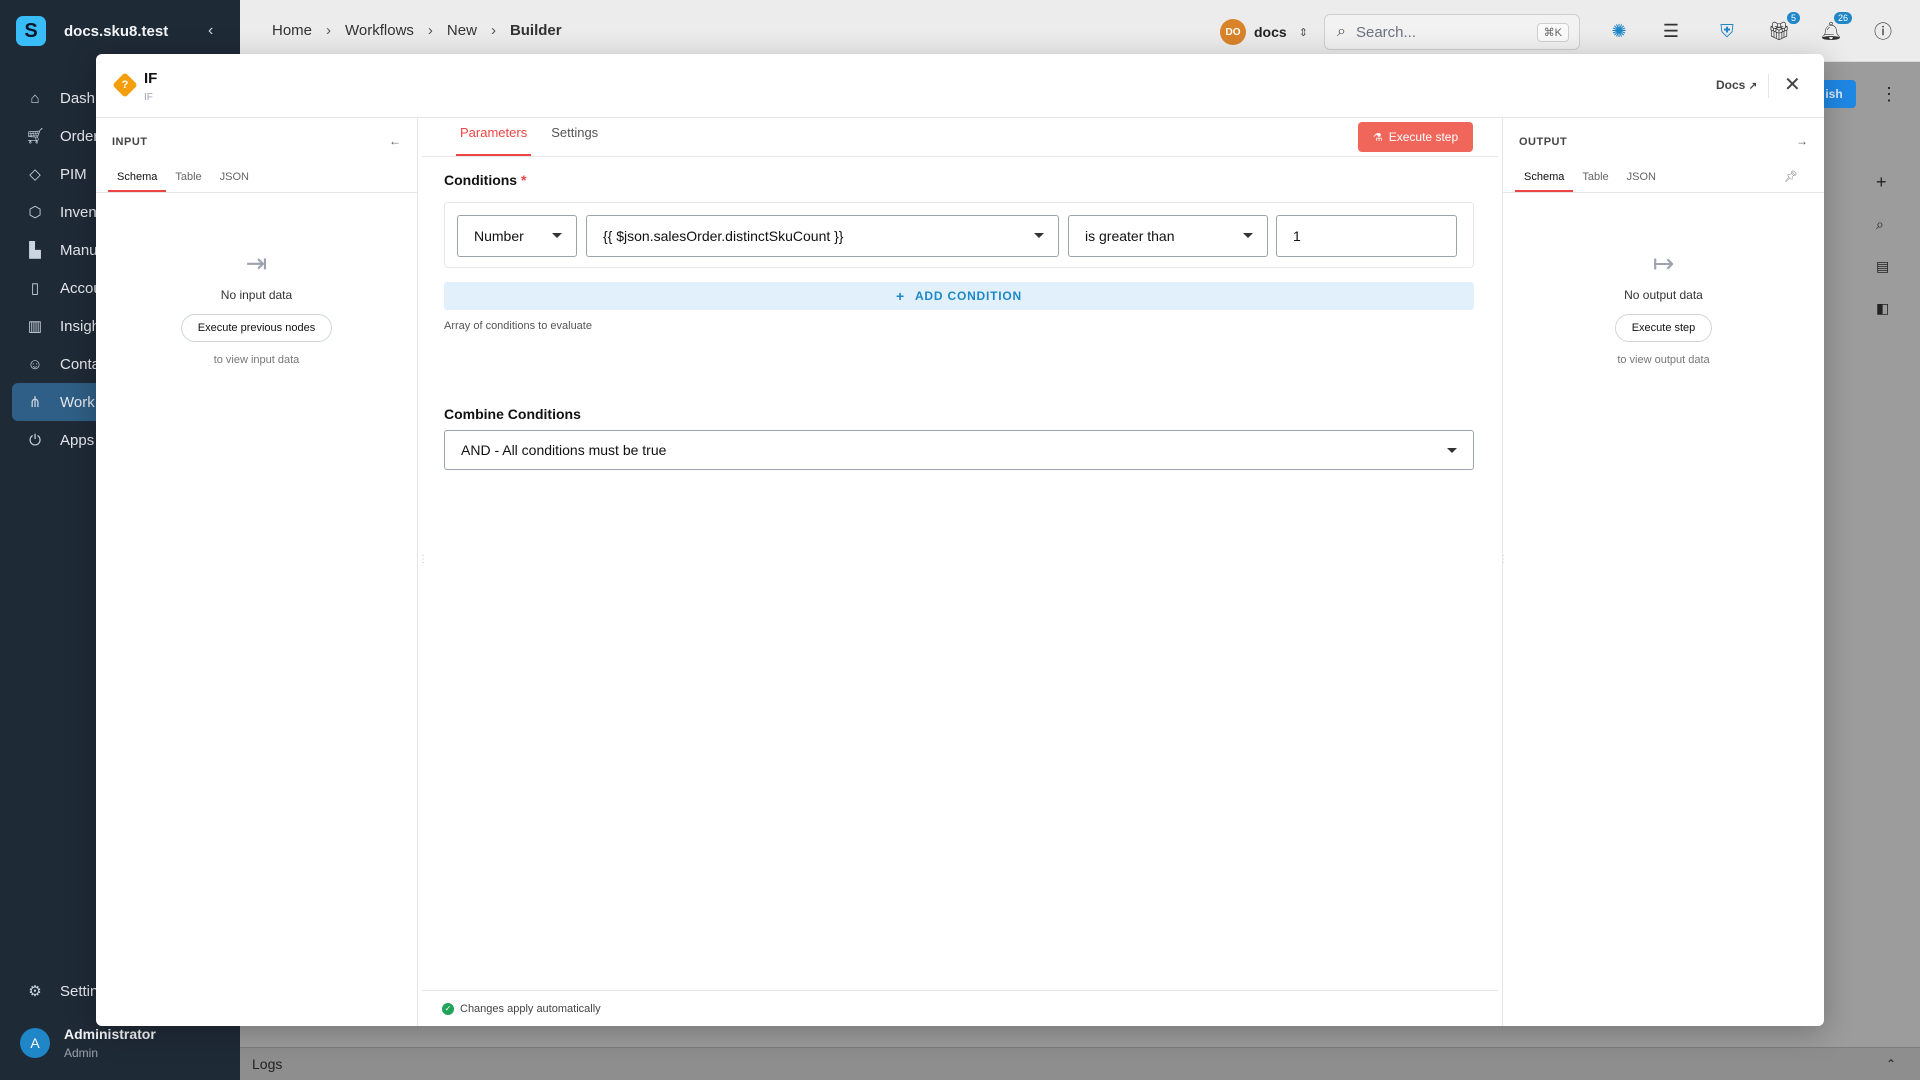 The height and width of the screenshot is (1080, 1920). I want to click on factory-icon: ▙, so click(35, 250).